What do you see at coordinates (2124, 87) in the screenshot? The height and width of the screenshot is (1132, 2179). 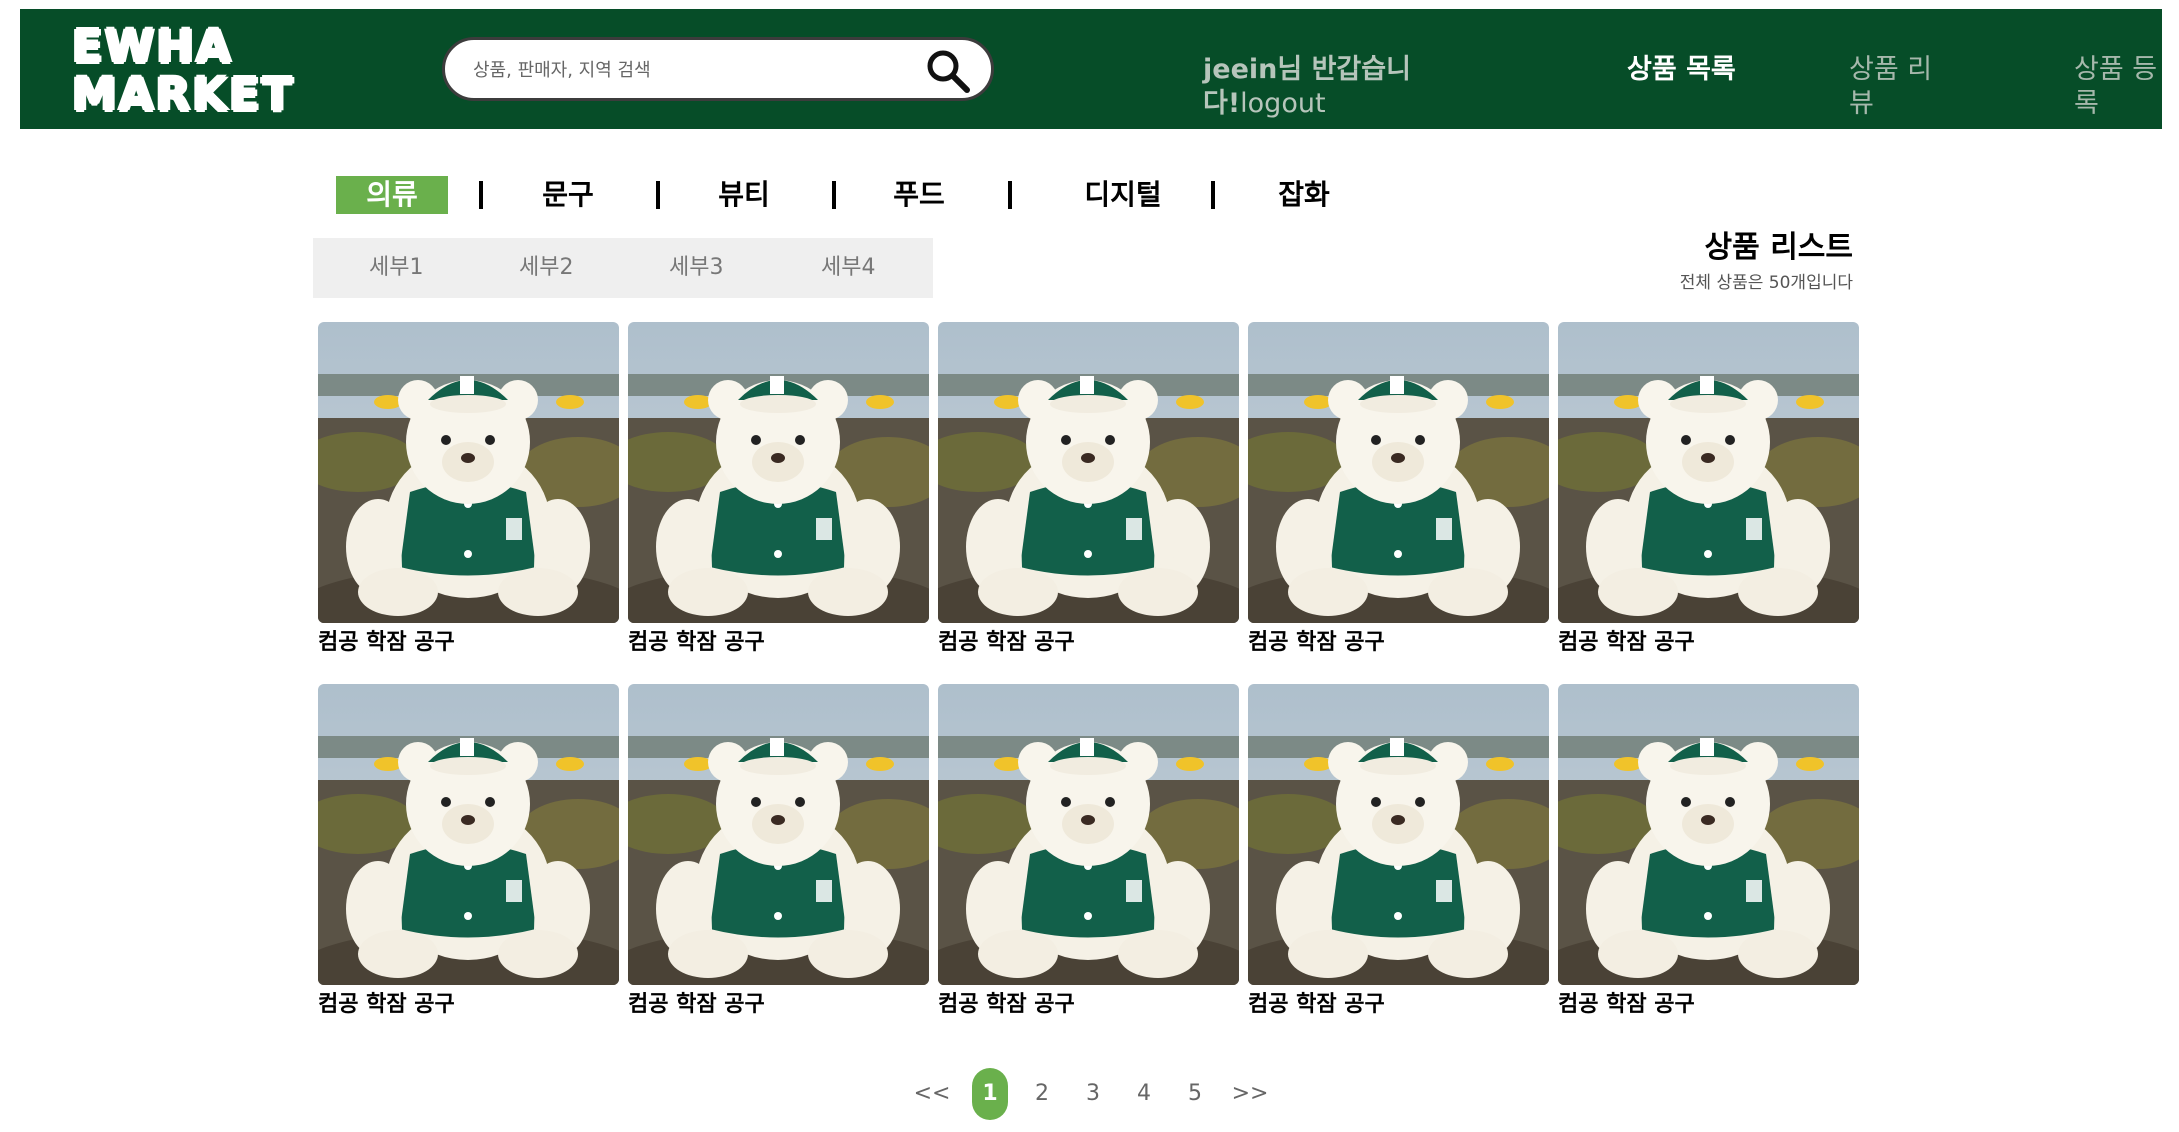 I see `nav-product-register: 상품 등록` at bounding box center [2124, 87].